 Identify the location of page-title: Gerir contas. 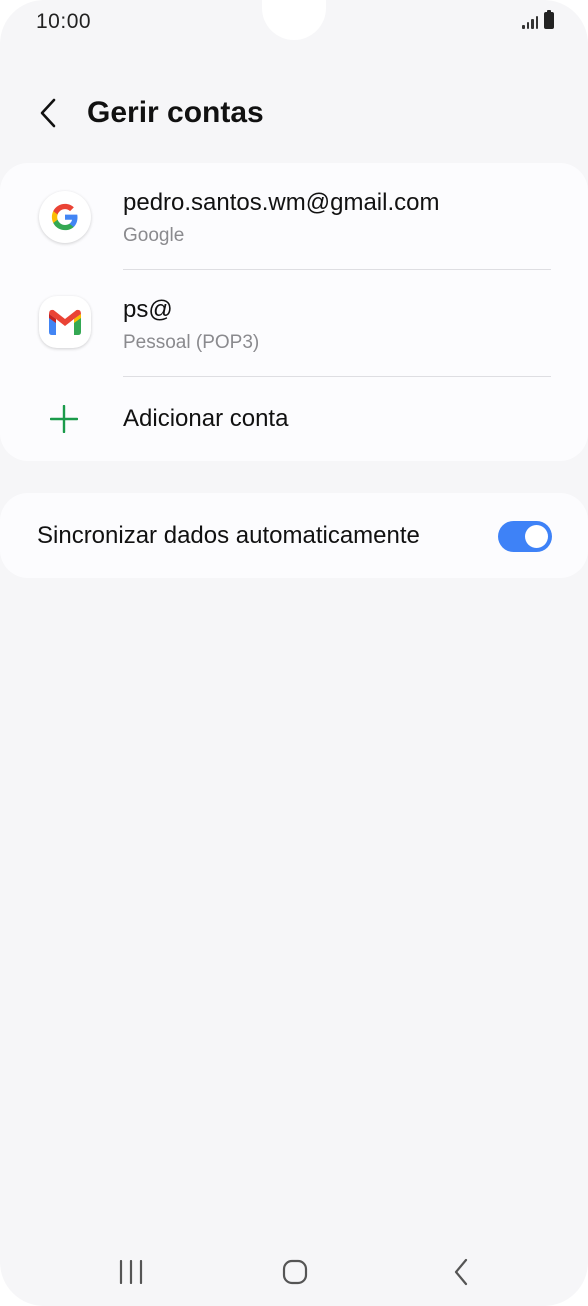
(175, 112).